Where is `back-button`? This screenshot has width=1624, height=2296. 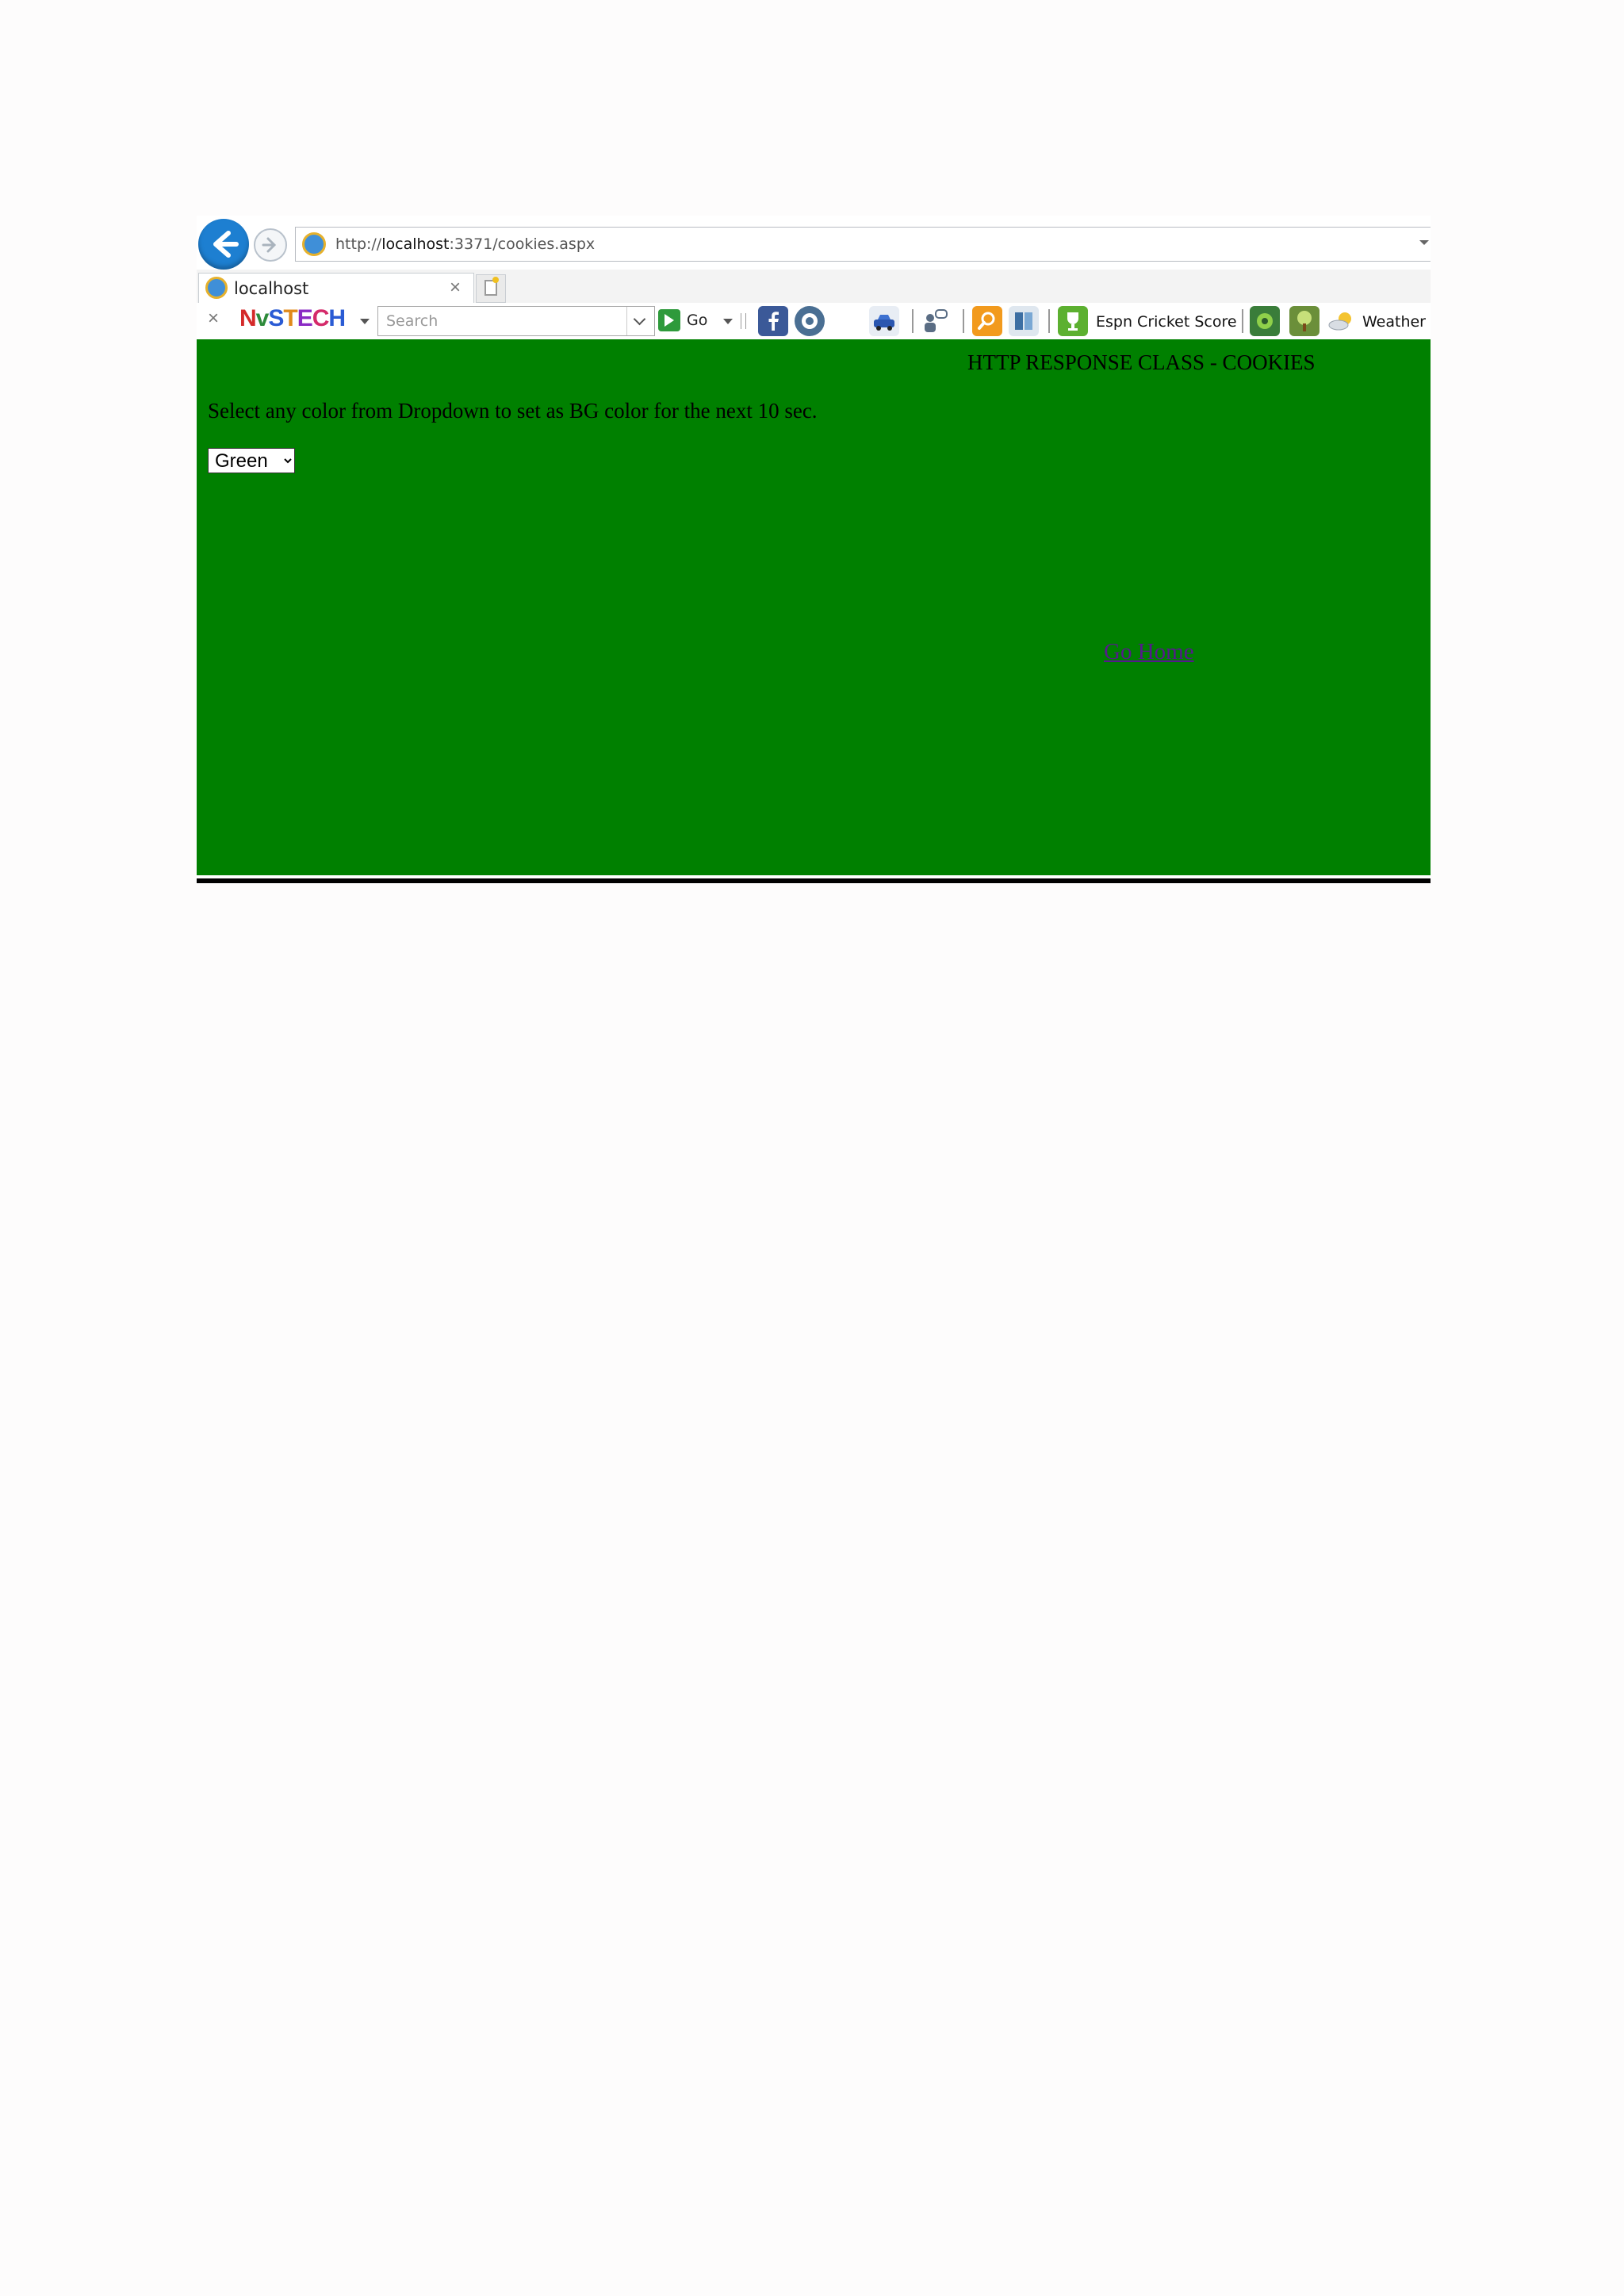
back-button is located at coordinates (223, 244).